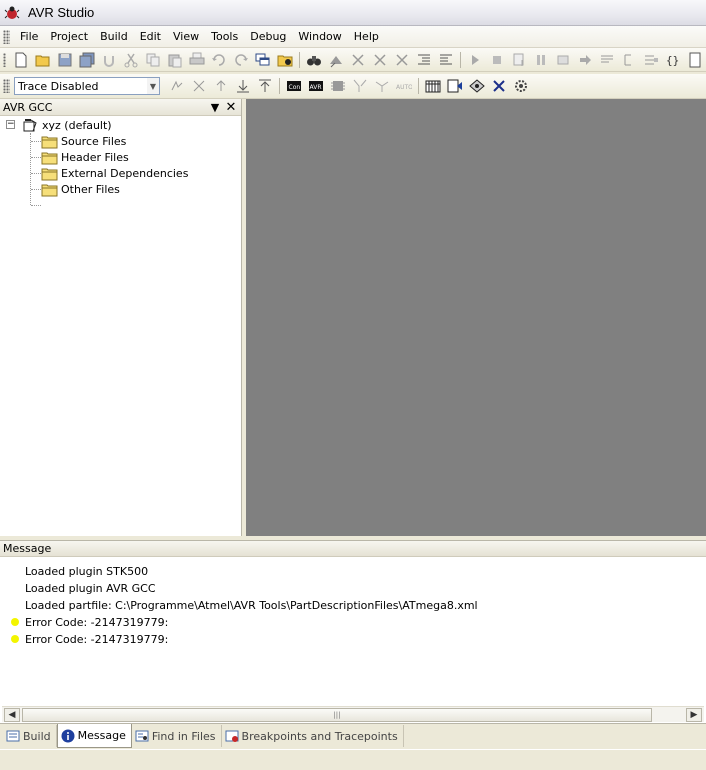  What do you see at coordinates (83, 141) in the screenshot?
I see `tree-folder-source-files: Source Files` at bounding box center [83, 141].